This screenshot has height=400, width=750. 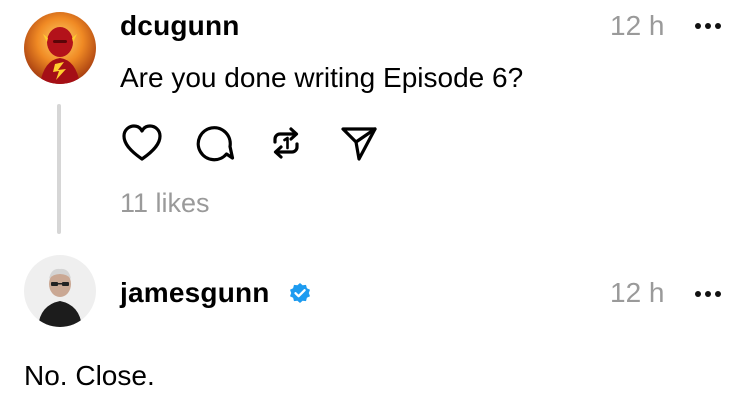 I want to click on repost-icon, so click(x=286, y=143).